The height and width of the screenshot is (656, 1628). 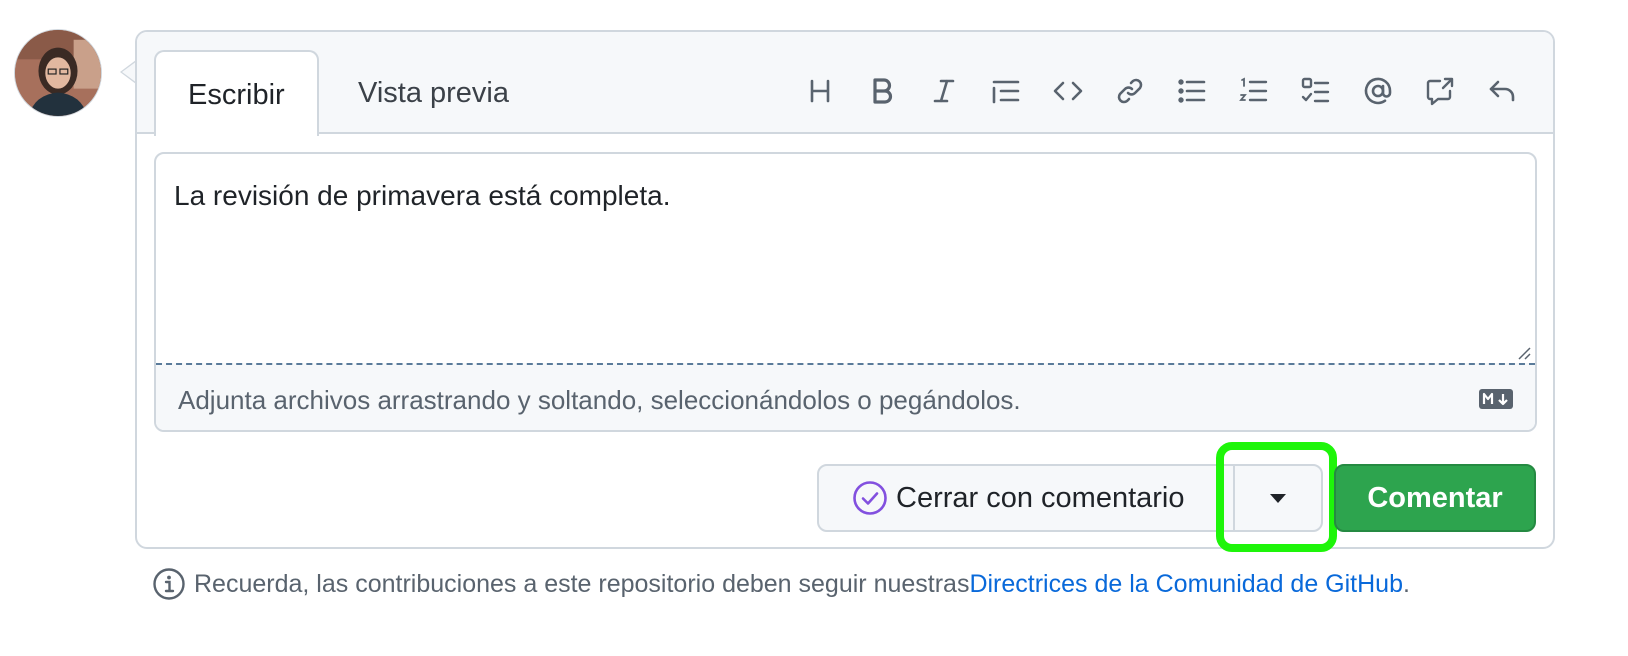 What do you see at coordinates (1435, 498) in the screenshot?
I see `comment-button: Comentar` at bounding box center [1435, 498].